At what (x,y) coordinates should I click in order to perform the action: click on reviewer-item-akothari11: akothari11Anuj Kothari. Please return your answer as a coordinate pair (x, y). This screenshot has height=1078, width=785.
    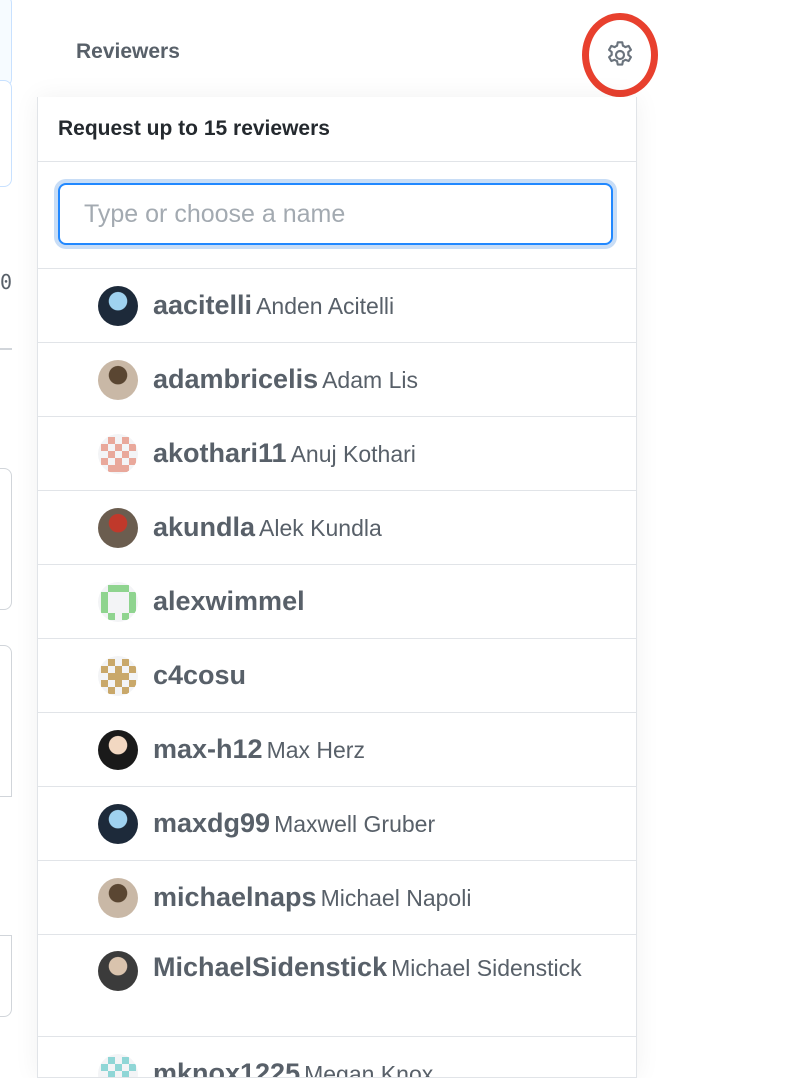
    Looking at the image, I should click on (337, 454).